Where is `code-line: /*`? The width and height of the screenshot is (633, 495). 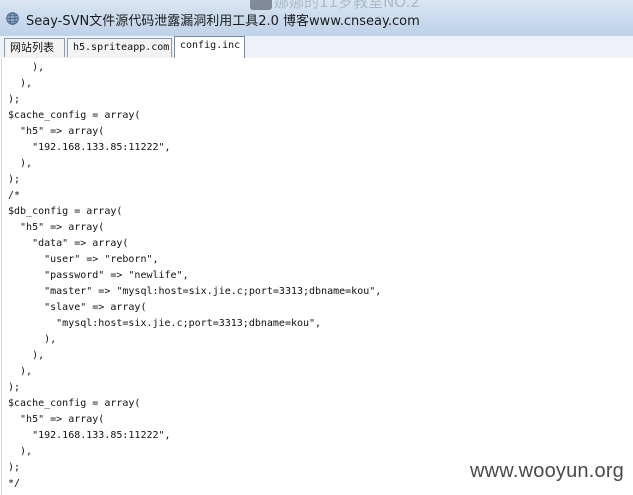 code-line: /* is located at coordinates (14, 195).